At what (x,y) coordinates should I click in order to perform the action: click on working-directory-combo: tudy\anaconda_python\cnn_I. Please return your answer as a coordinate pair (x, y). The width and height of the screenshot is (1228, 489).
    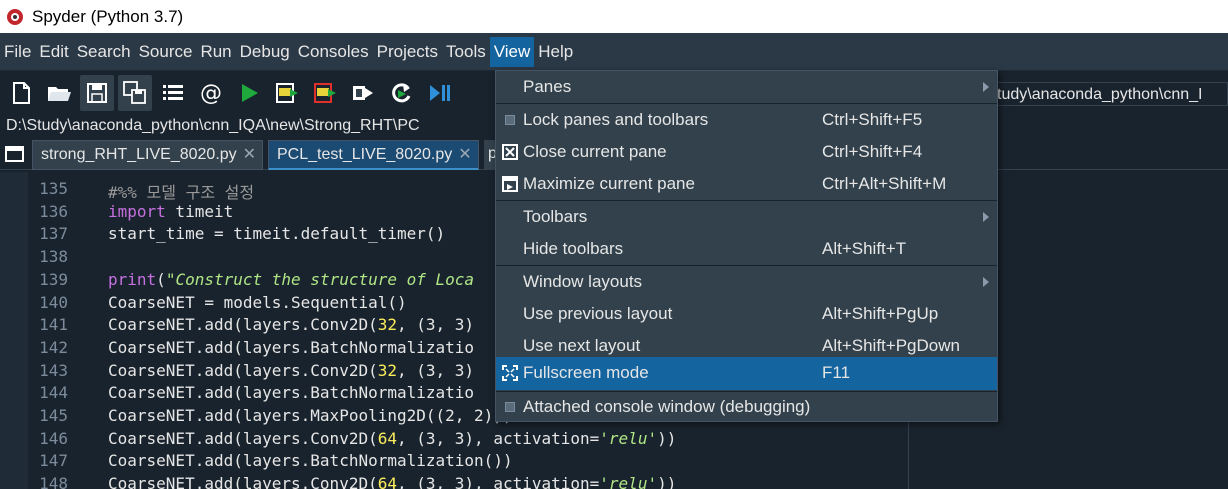
    Looking at the image, I should click on (1104, 94).